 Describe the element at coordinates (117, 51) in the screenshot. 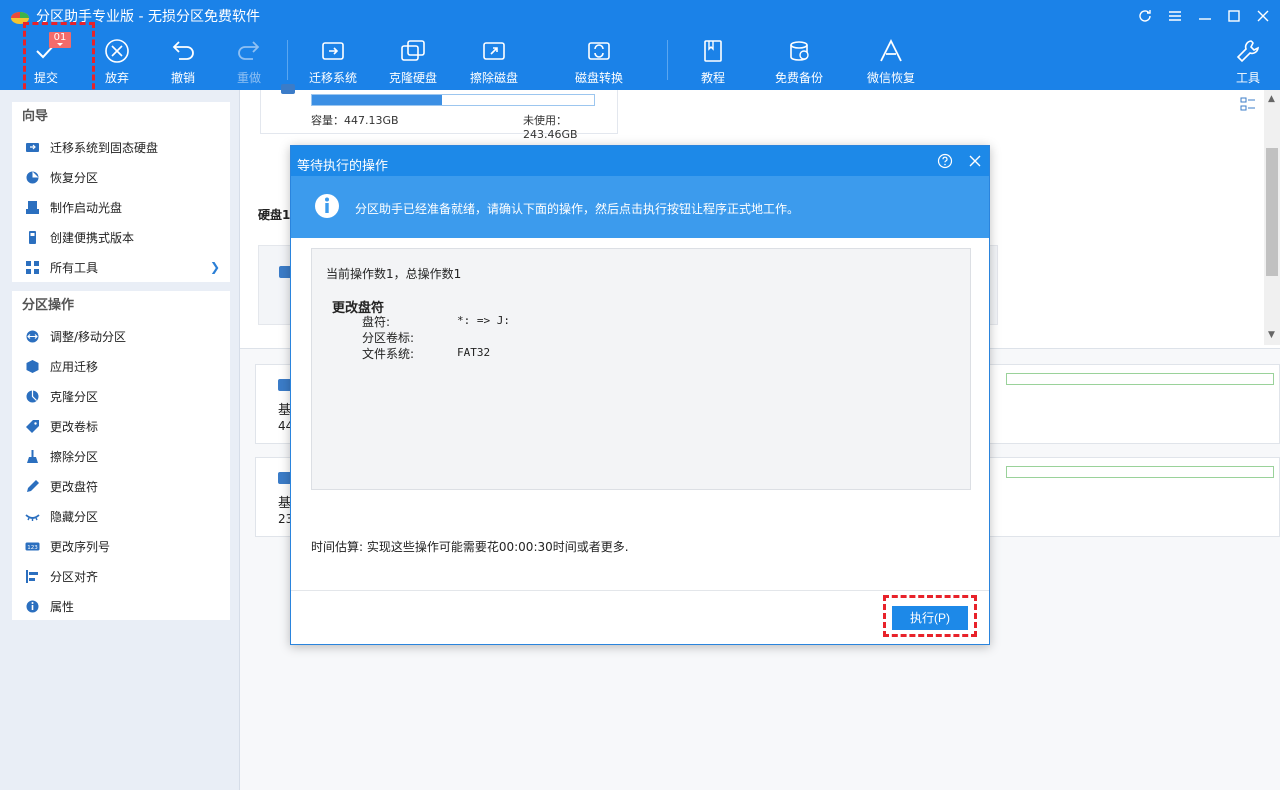

I see `discard-icon` at that location.